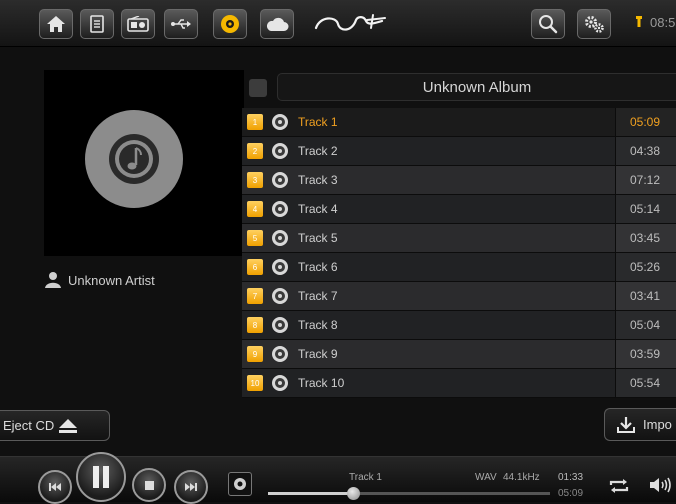 The height and width of the screenshot is (504, 676). I want to click on top-toolbar: 08:55, so click(338, 23).